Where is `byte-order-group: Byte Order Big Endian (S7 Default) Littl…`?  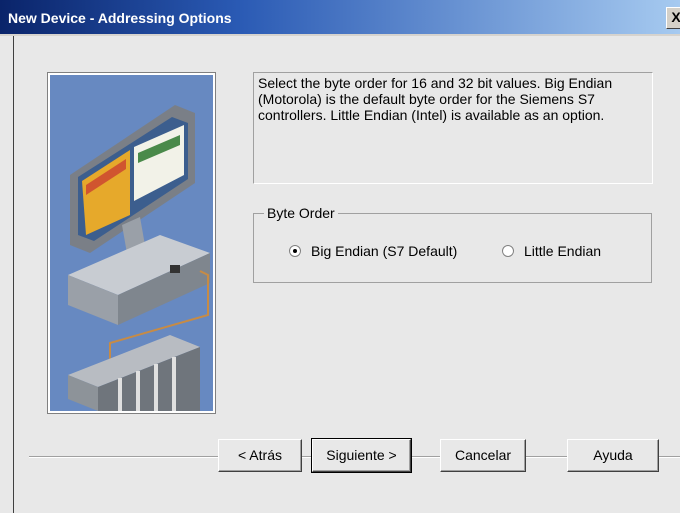
byte-order-group: Byte Order Big Endian (S7 Default) Littl… is located at coordinates (452, 244).